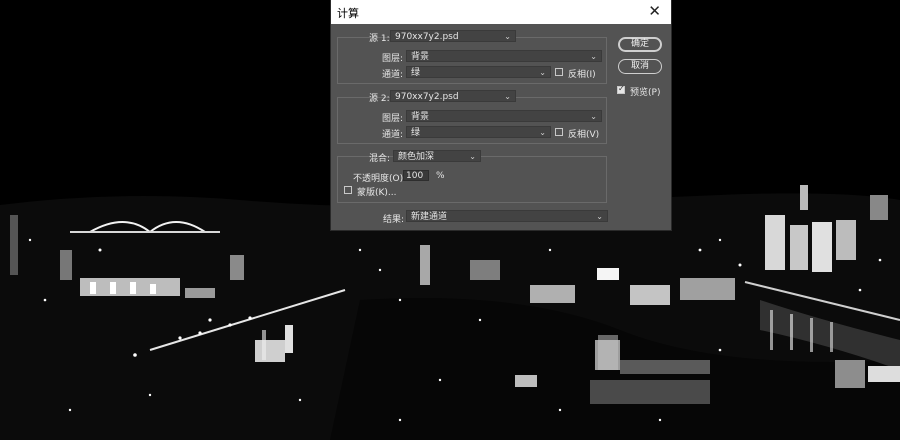 The image size is (900, 440). What do you see at coordinates (504, 116) in the screenshot?
I see `source2-layer-dropdown: 背景 ⌄` at bounding box center [504, 116].